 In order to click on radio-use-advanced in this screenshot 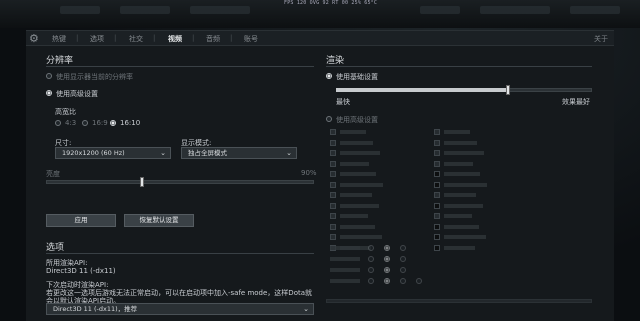, I will do `click(49, 93)`.